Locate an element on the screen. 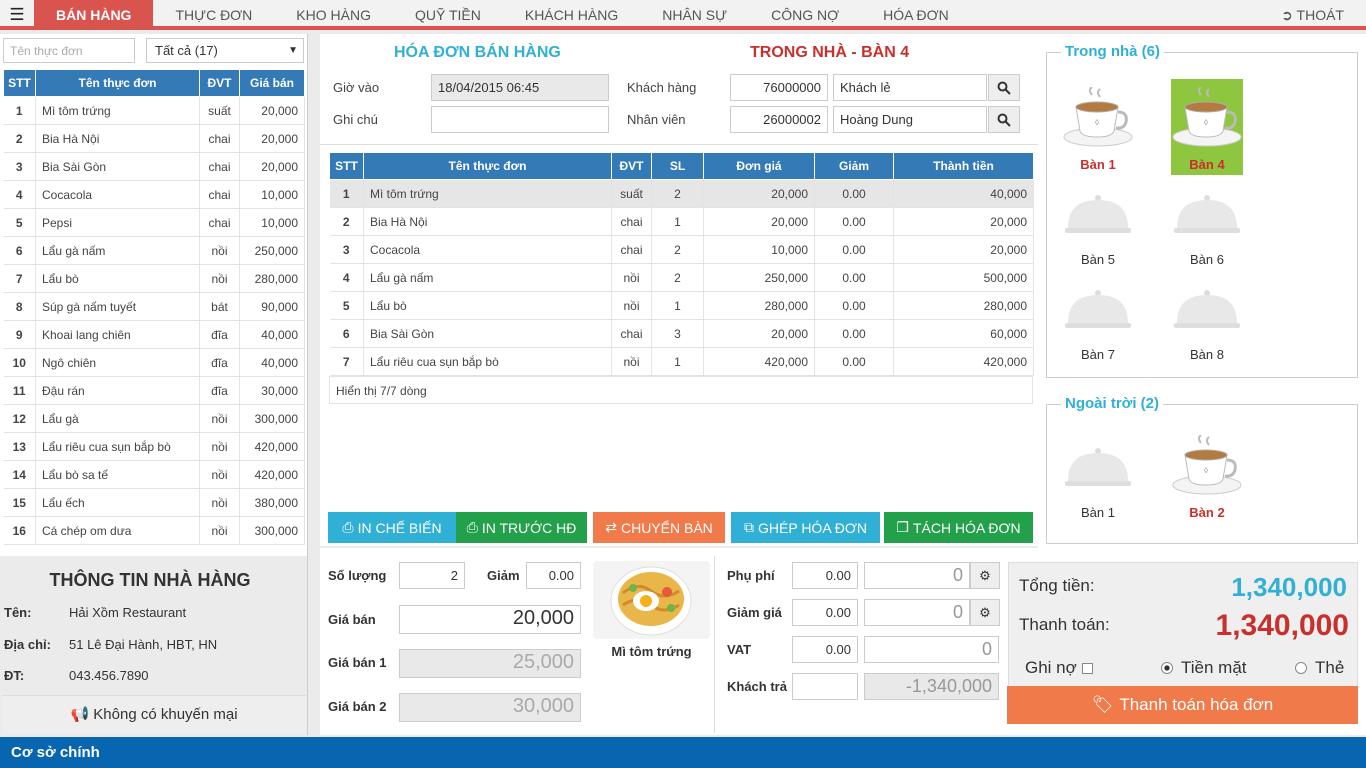 Image resolution: width=1366 pixels, height=768 pixels. vat-pct-field: 0.00 is located at coordinates (825, 649).